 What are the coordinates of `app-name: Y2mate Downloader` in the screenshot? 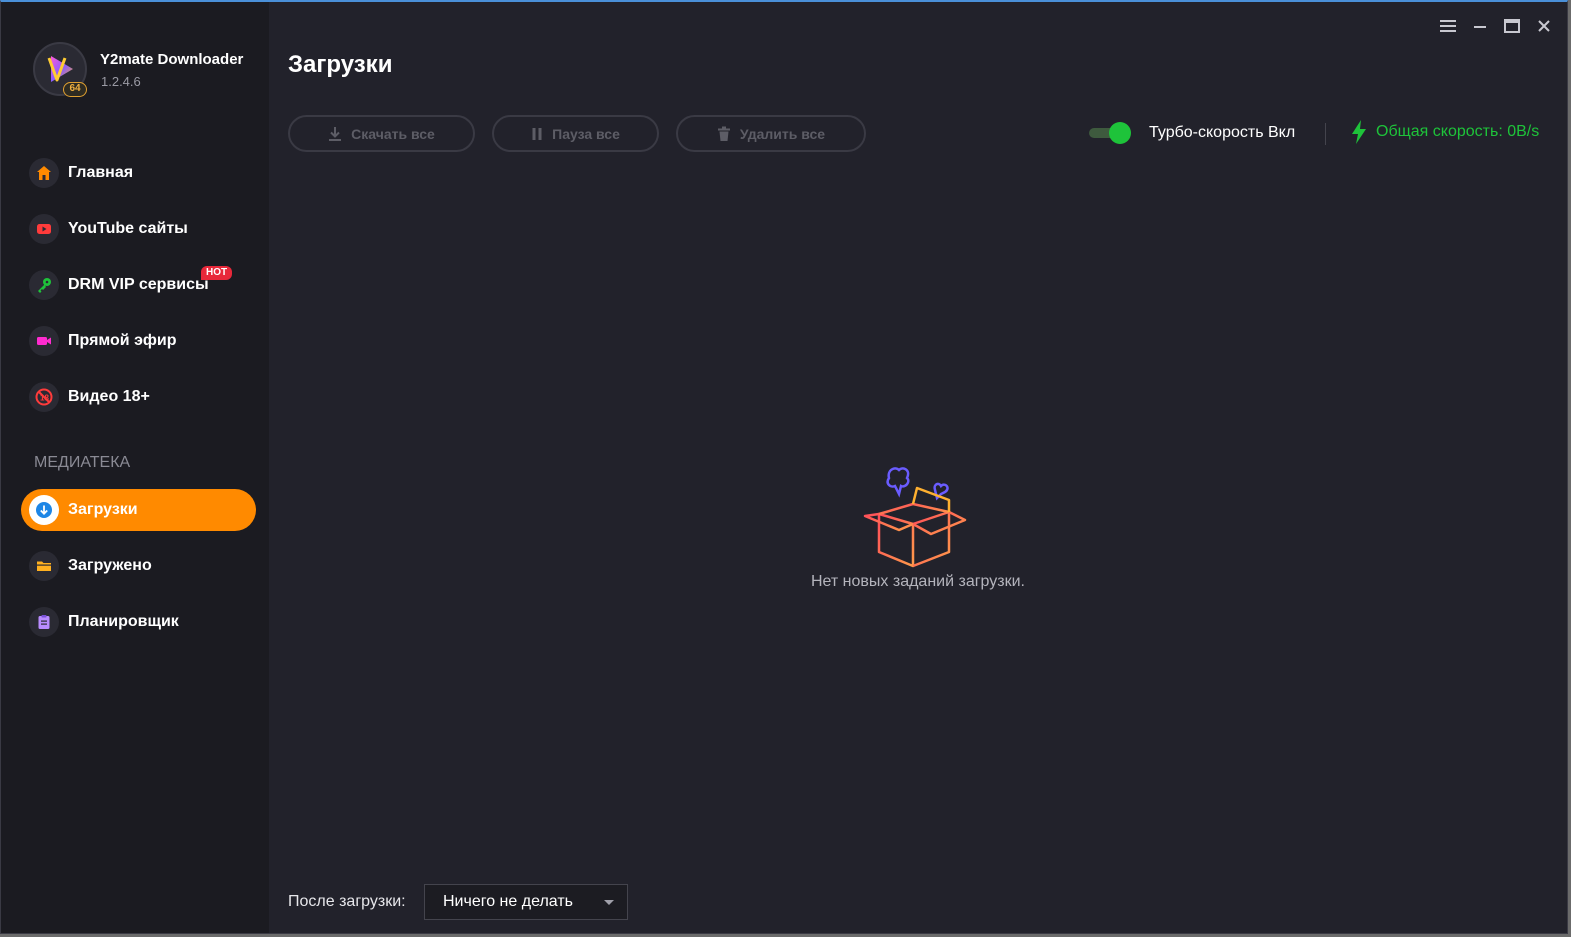 It's located at (172, 59).